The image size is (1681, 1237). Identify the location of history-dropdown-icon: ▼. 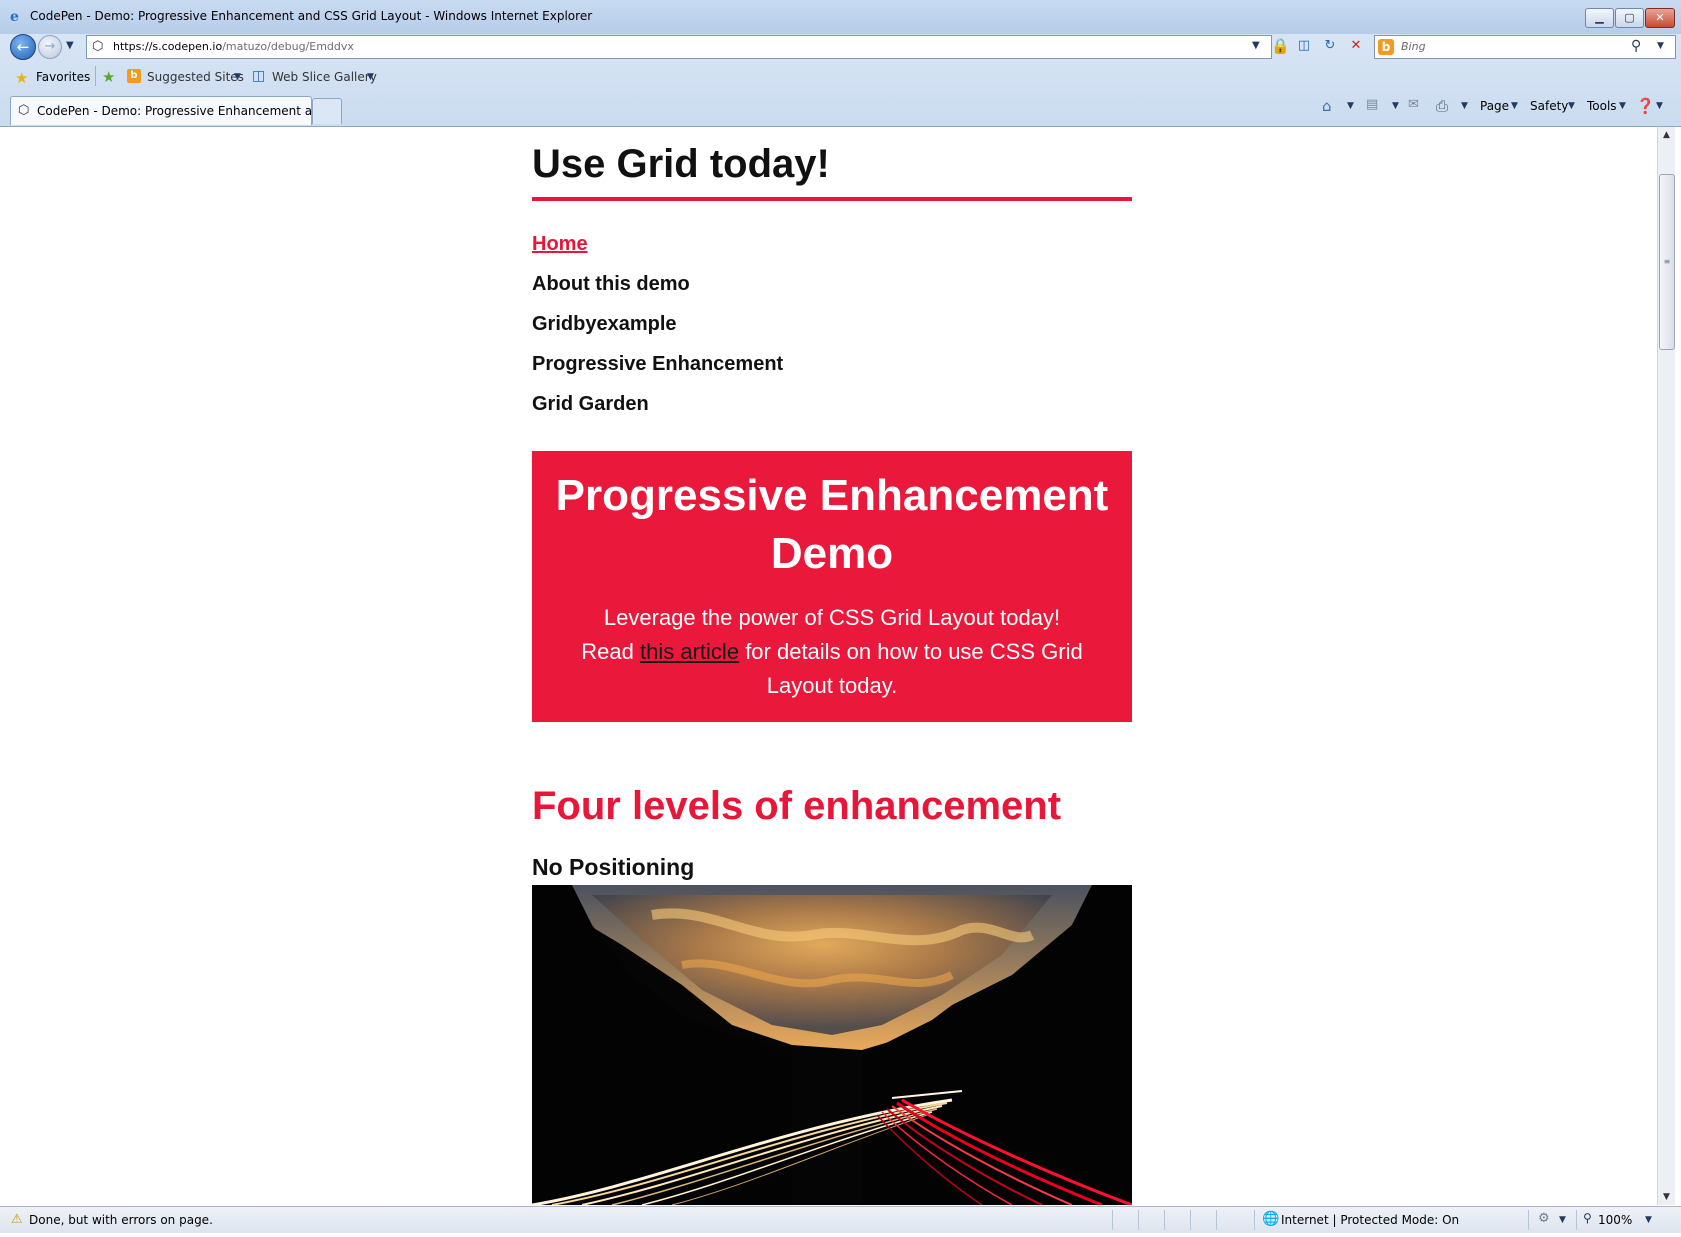
(70, 45).